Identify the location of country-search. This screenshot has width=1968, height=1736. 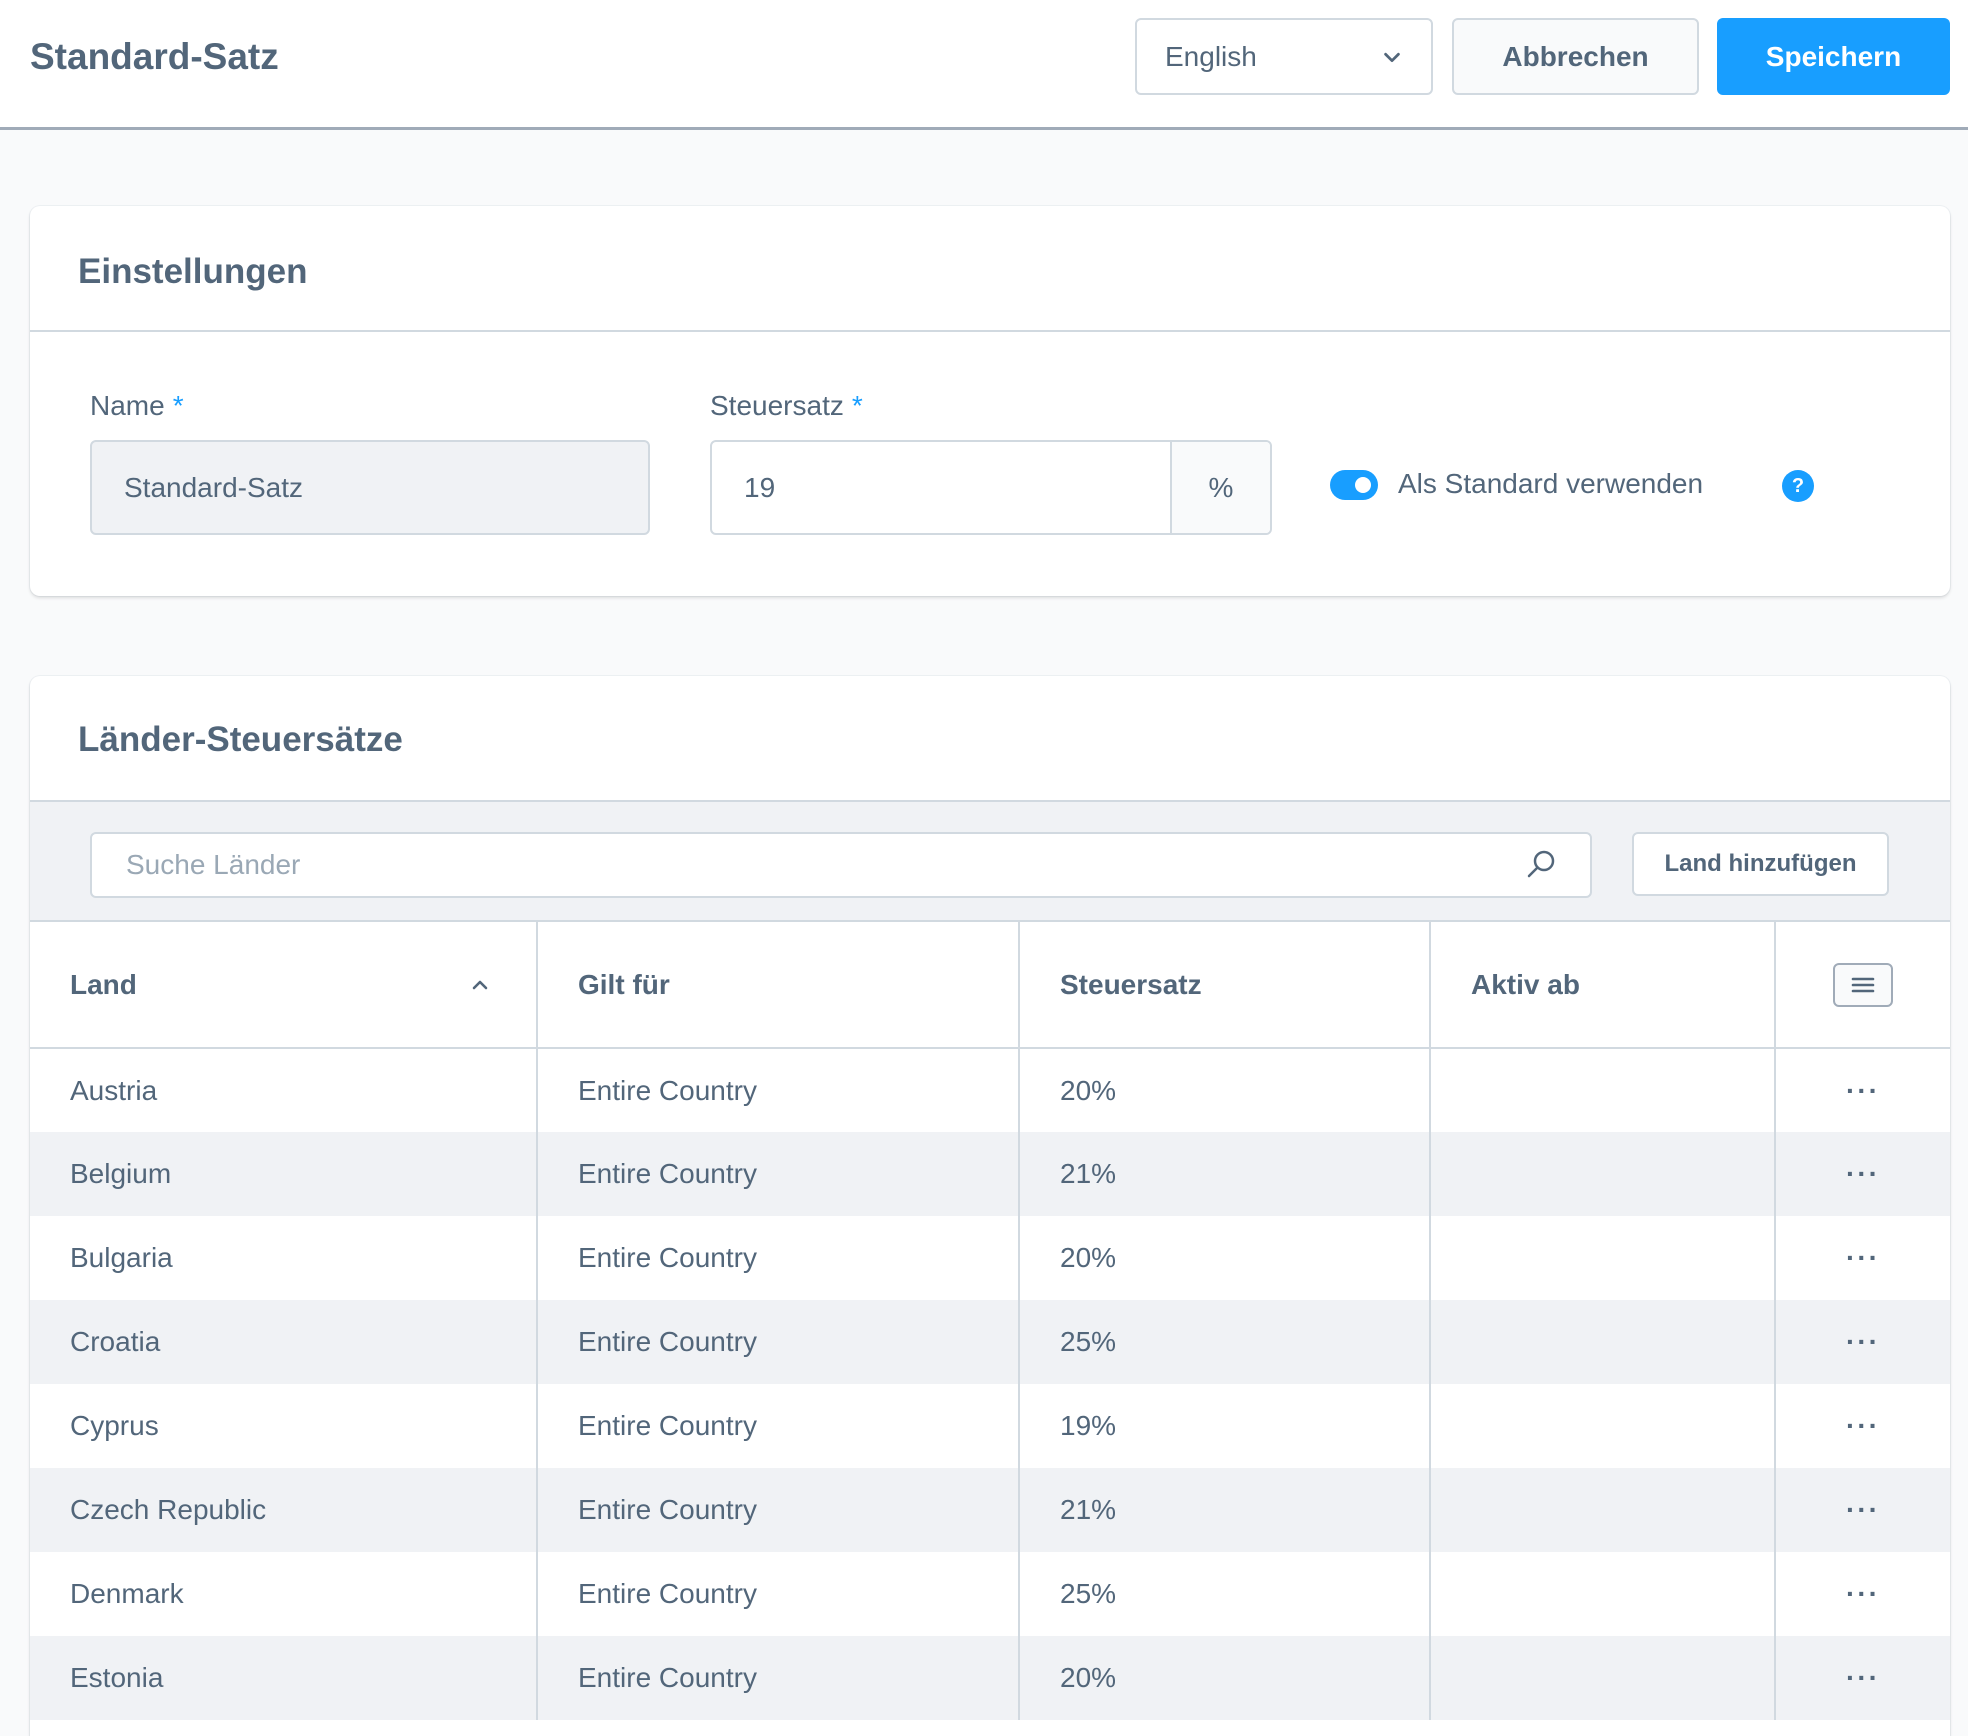
(841, 865).